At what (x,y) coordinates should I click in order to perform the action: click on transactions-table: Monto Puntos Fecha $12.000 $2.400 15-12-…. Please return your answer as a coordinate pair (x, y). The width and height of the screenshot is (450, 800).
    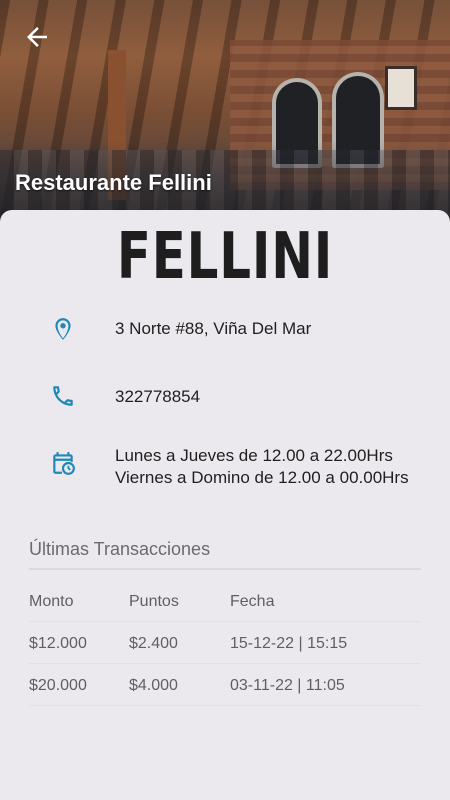
    Looking at the image, I should click on (225, 643).